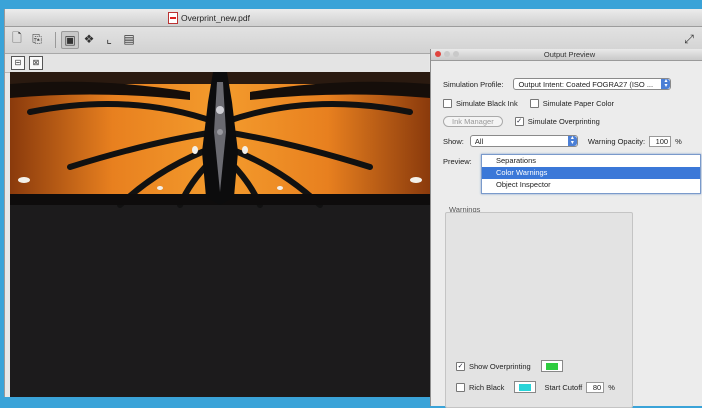  What do you see at coordinates (109, 39) in the screenshot?
I see `crop-marks-icon: ⌞` at bounding box center [109, 39].